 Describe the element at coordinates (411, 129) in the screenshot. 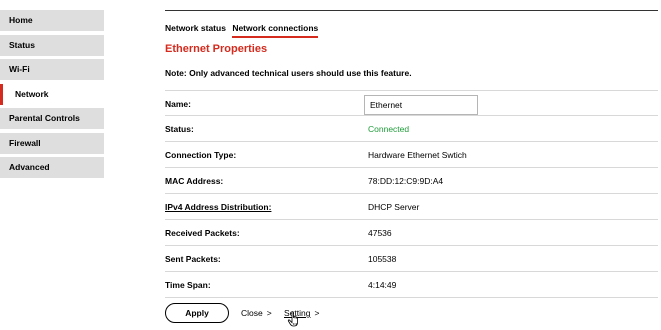

I see `property-row-status: Status: Connected` at that location.